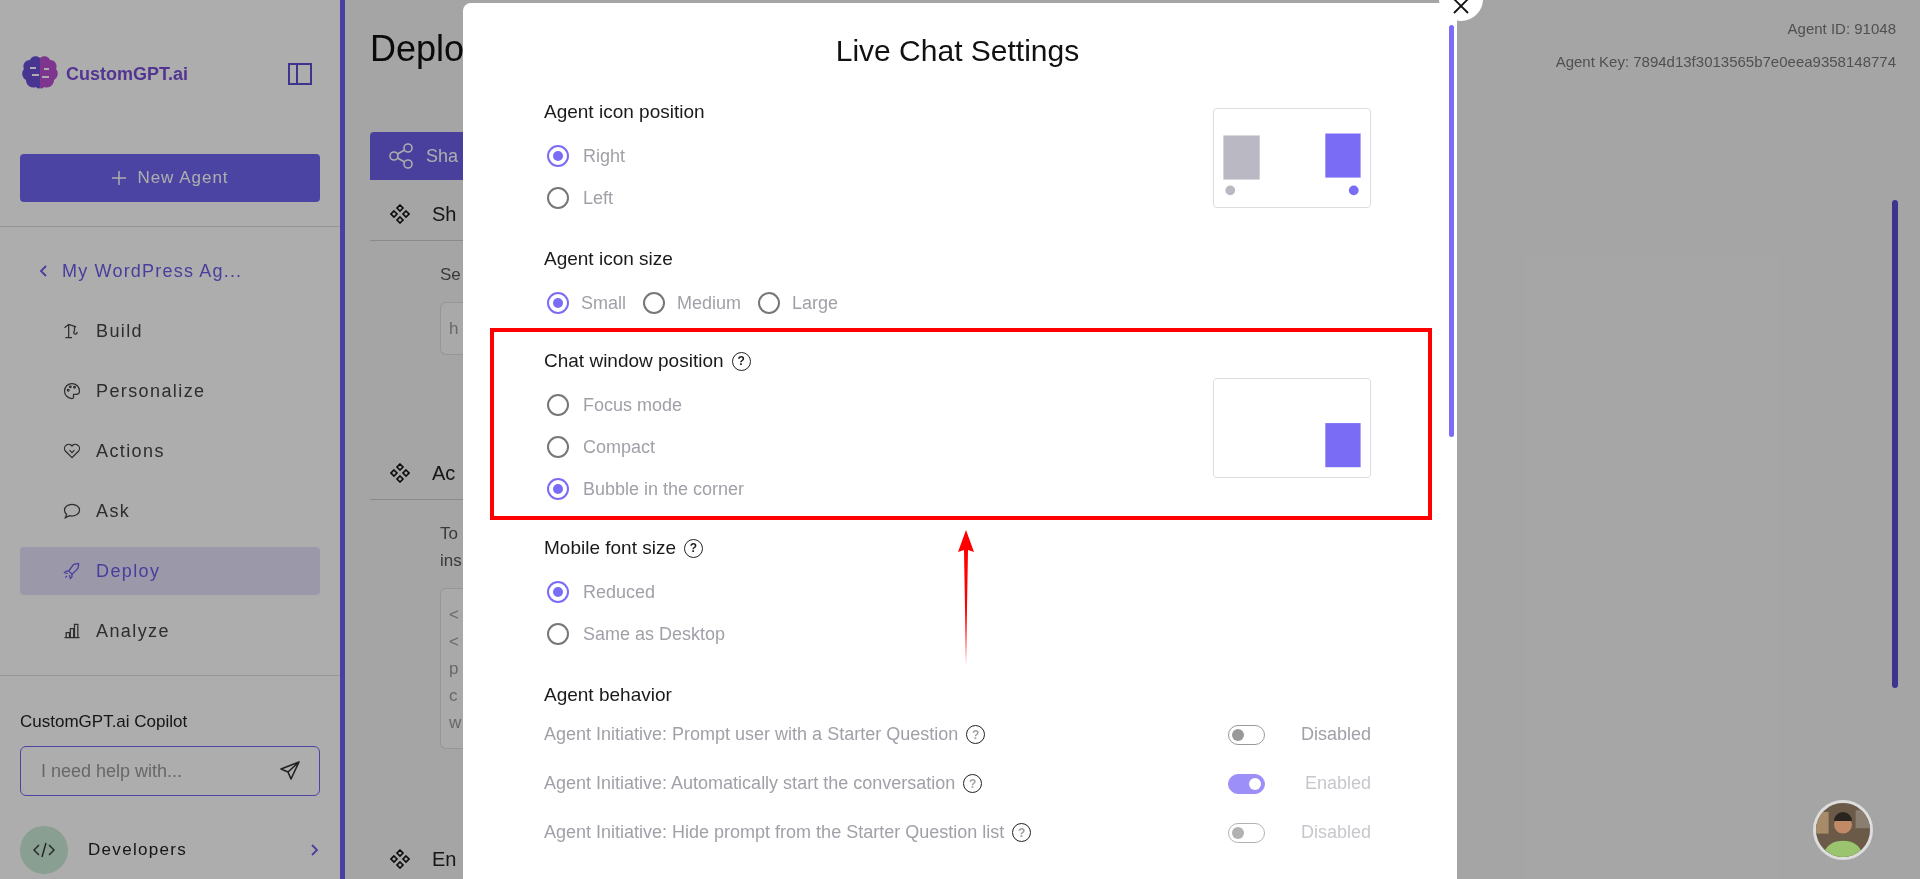 The image size is (1920, 879). Describe the element at coordinates (315, 850) in the screenshot. I see `chevron-right-icon` at that location.